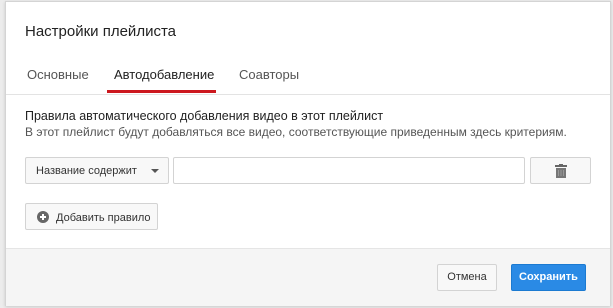 The width and height of the screenshot is (613, 308). I want to click on dialog-title: Настройки плейлиста, so click(100, 31).